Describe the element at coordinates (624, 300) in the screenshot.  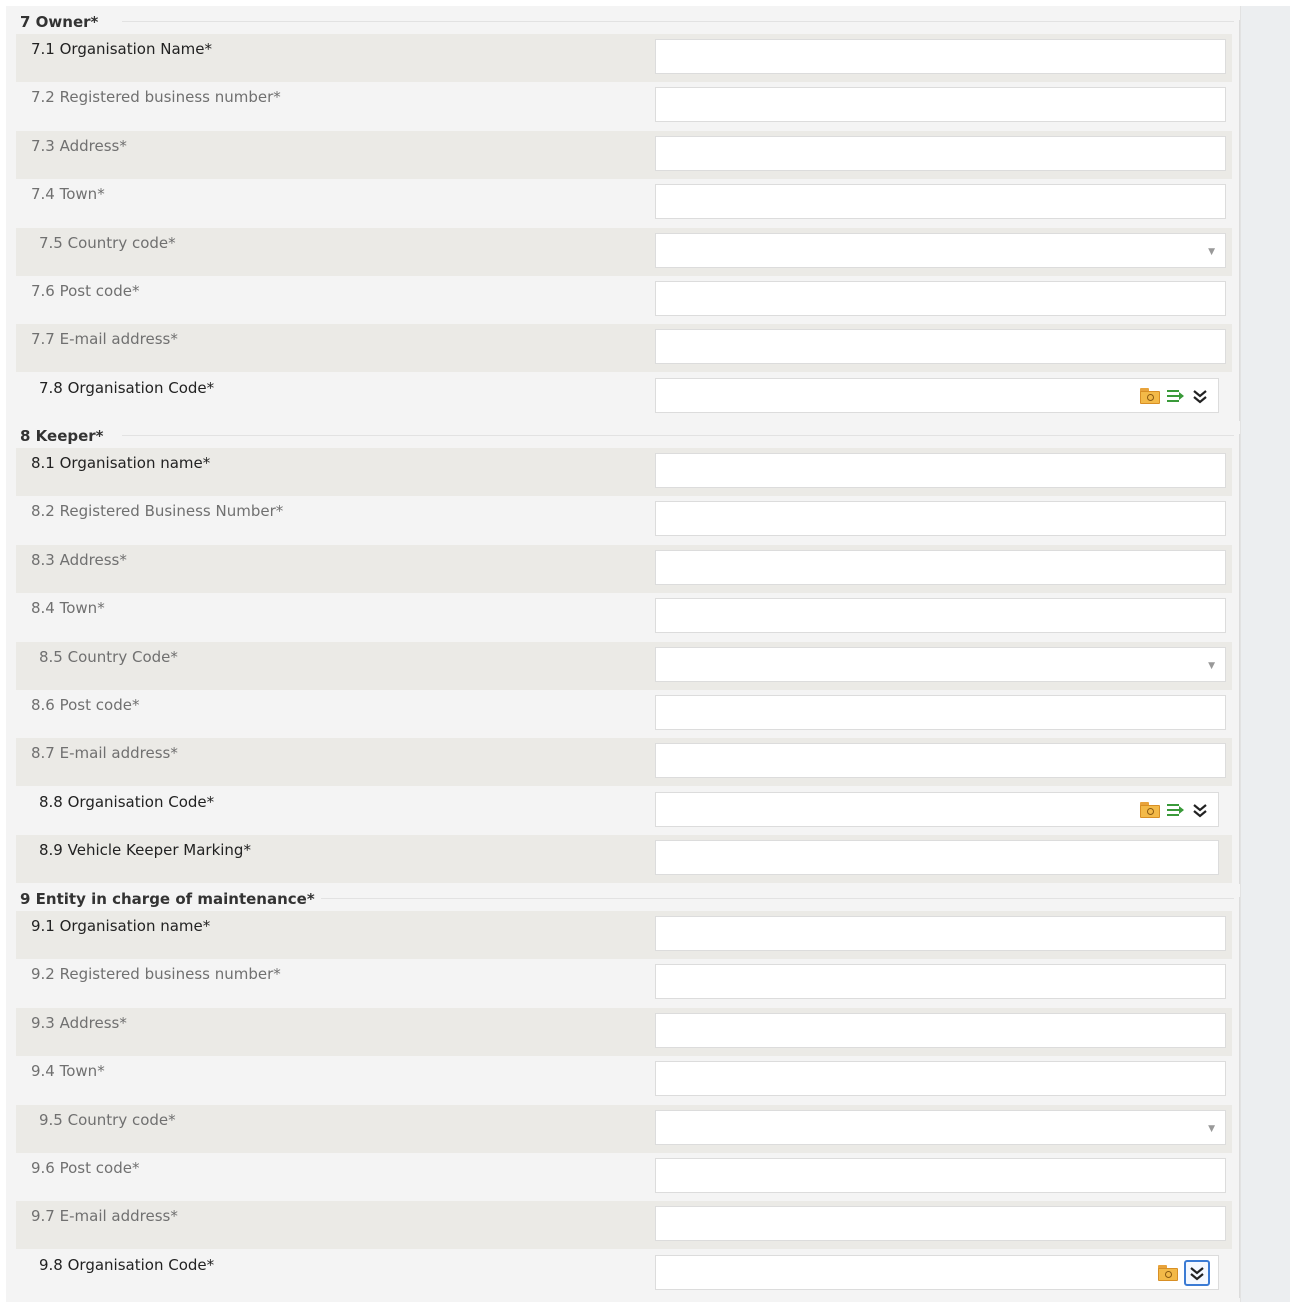
I see `form-row-post-code: 7.6 Post code*` at that location.